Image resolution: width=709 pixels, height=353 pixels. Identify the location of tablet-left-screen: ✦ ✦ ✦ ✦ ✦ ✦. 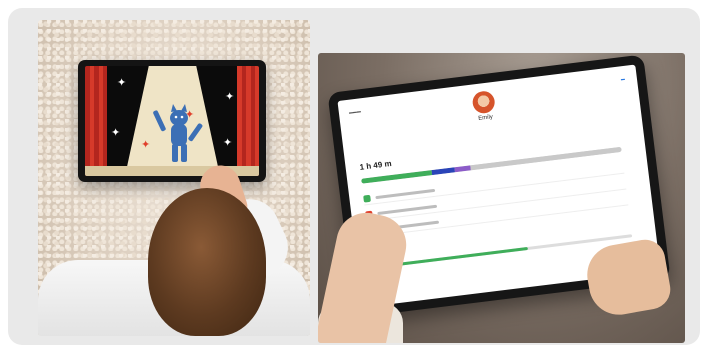
(172, 121).